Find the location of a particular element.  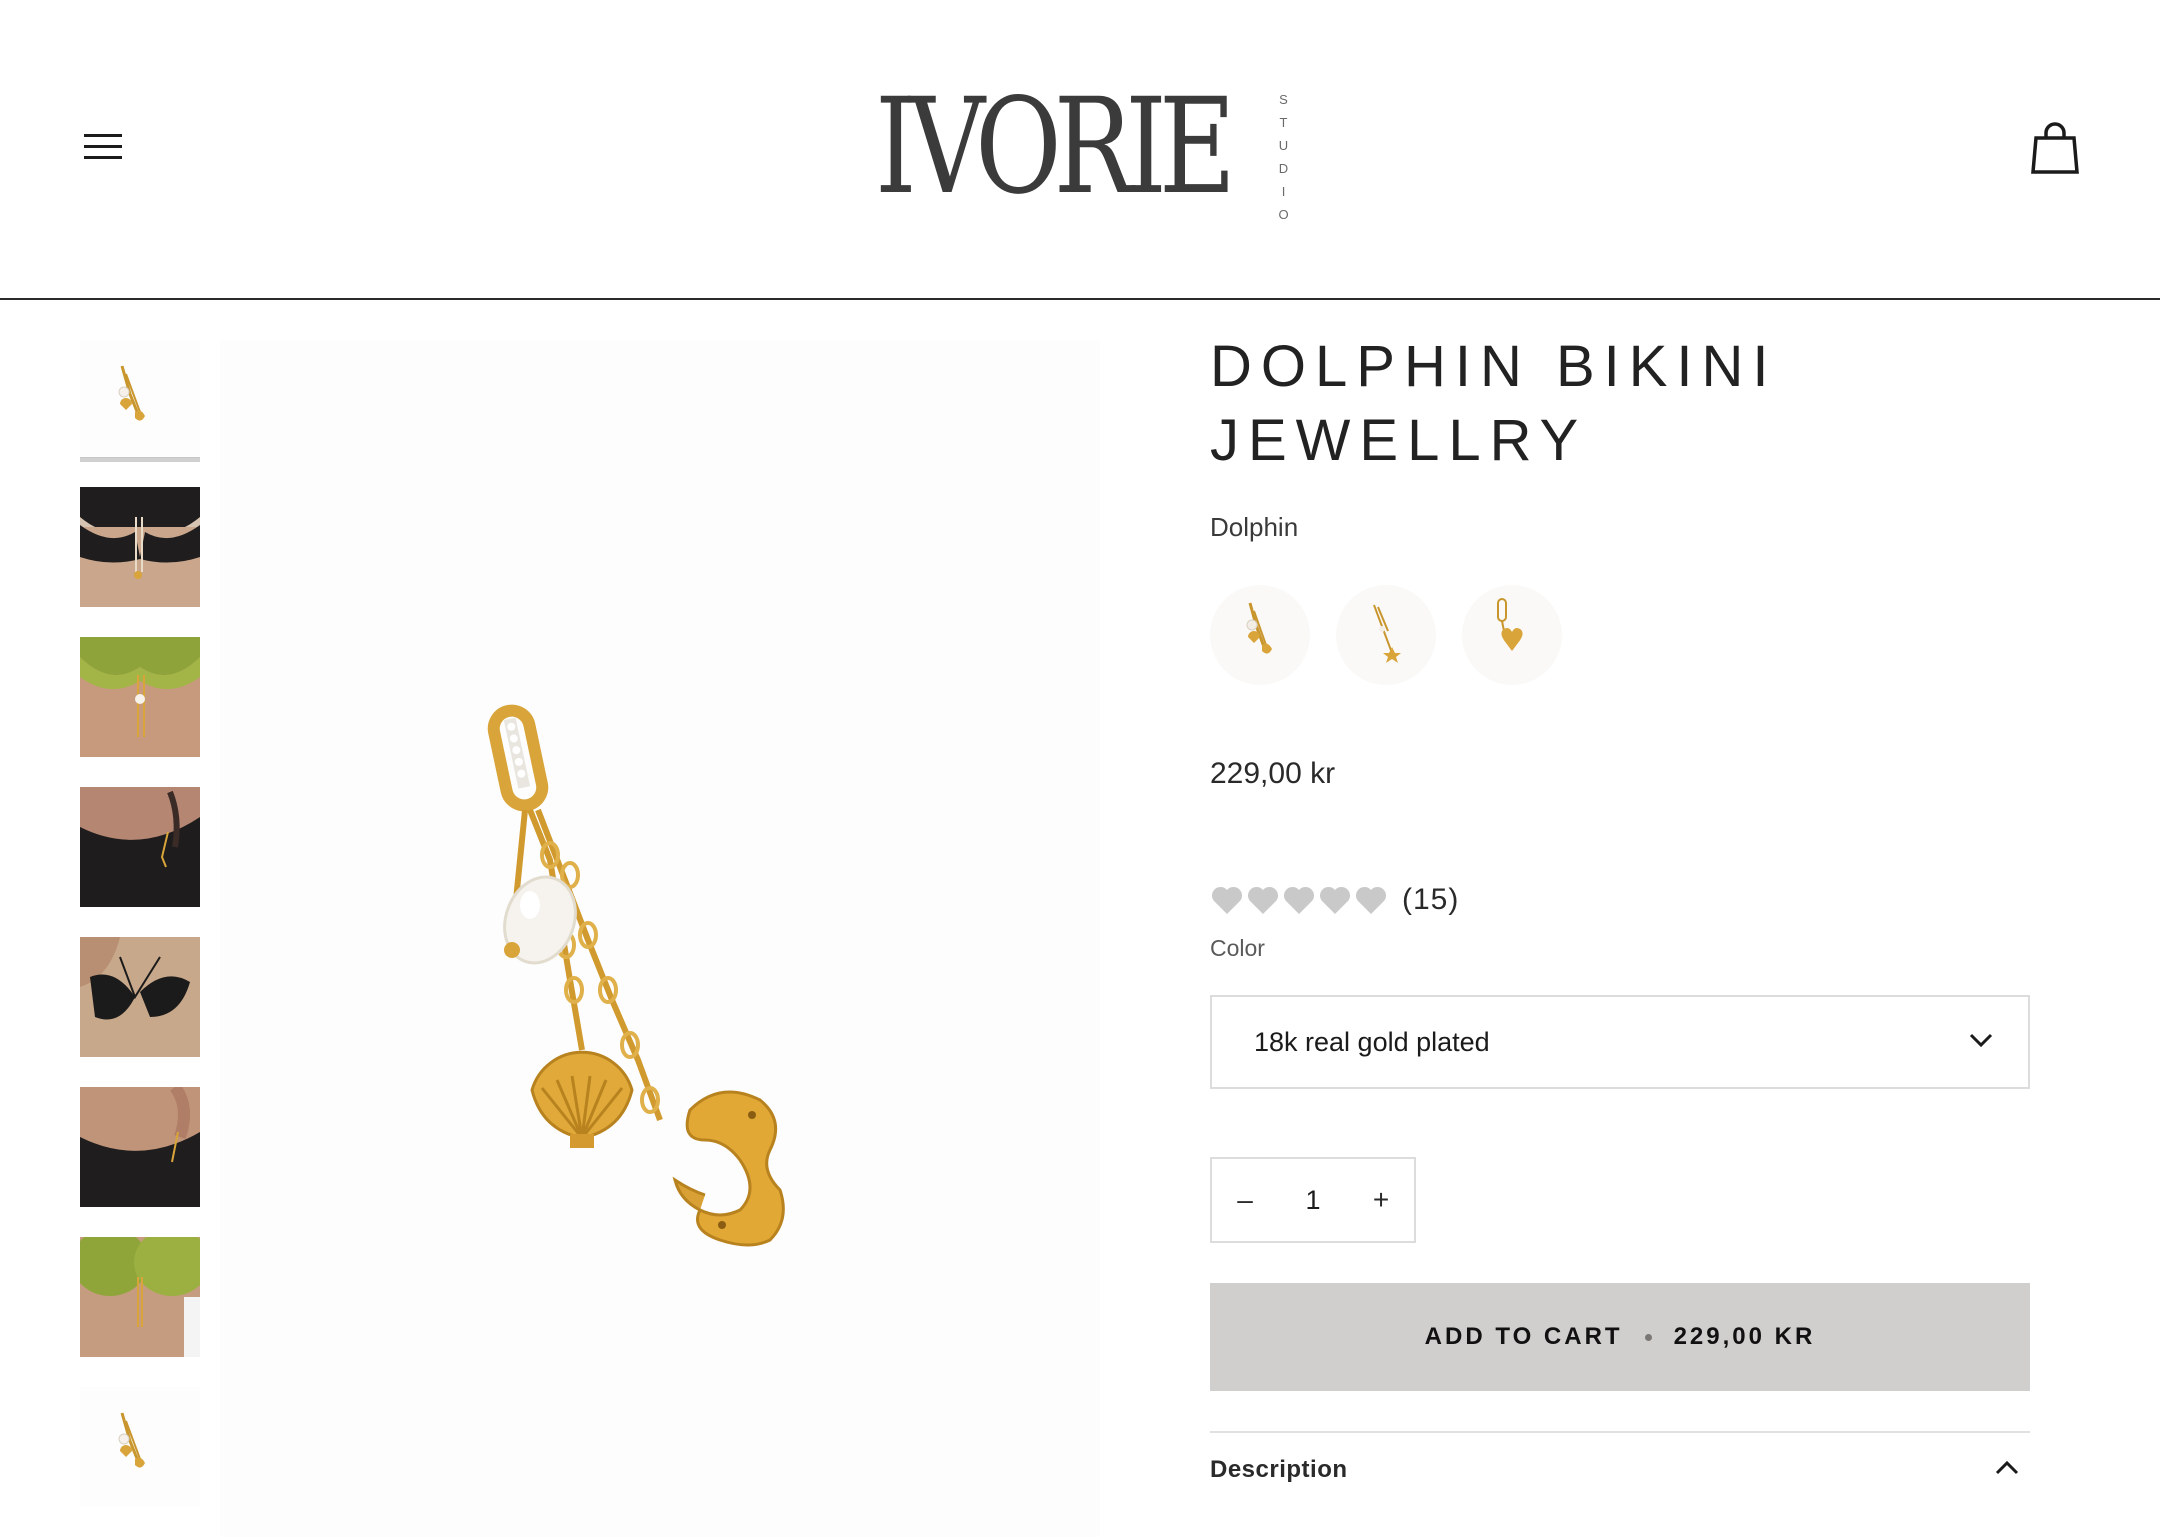

logo-subtext: STUDIO is located at coordinates (1283, 161).